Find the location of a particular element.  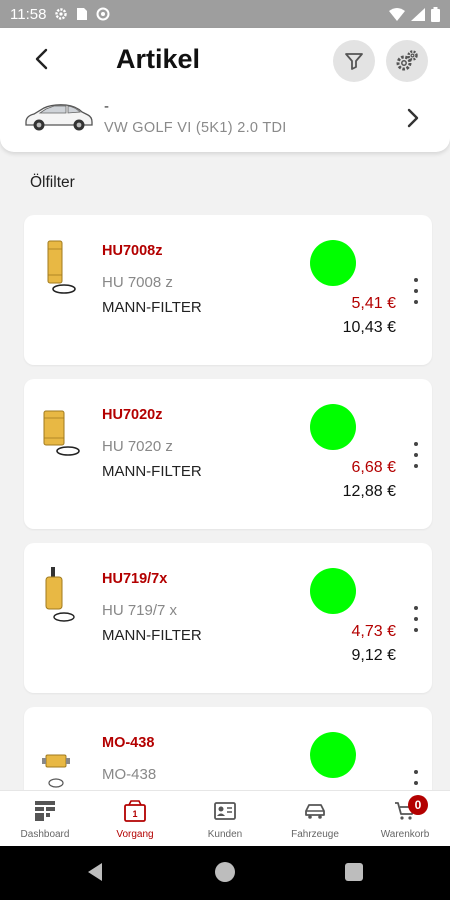

product-description: HU 7020 z is located at coordinates (137, 446).